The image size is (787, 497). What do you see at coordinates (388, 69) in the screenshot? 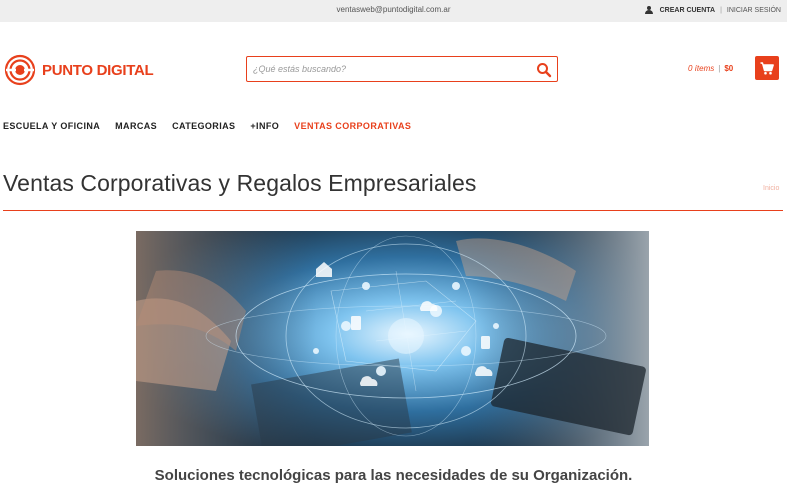
I see `search-input` at bounding box center [388, 69].